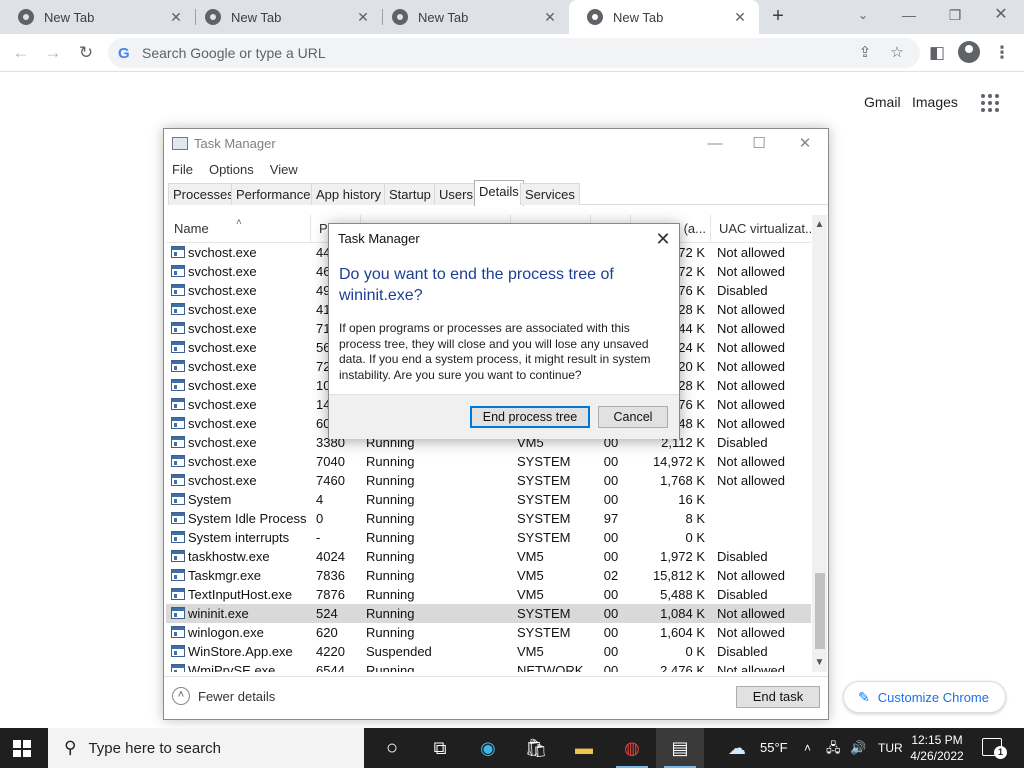 The height and width of the screenshot is (768, 1024). What do you see at coordinates (206, 748) in the screenshot?
I see `taskbar-search-box: ⚲ Type here to search` at bounding box center [206, 748].